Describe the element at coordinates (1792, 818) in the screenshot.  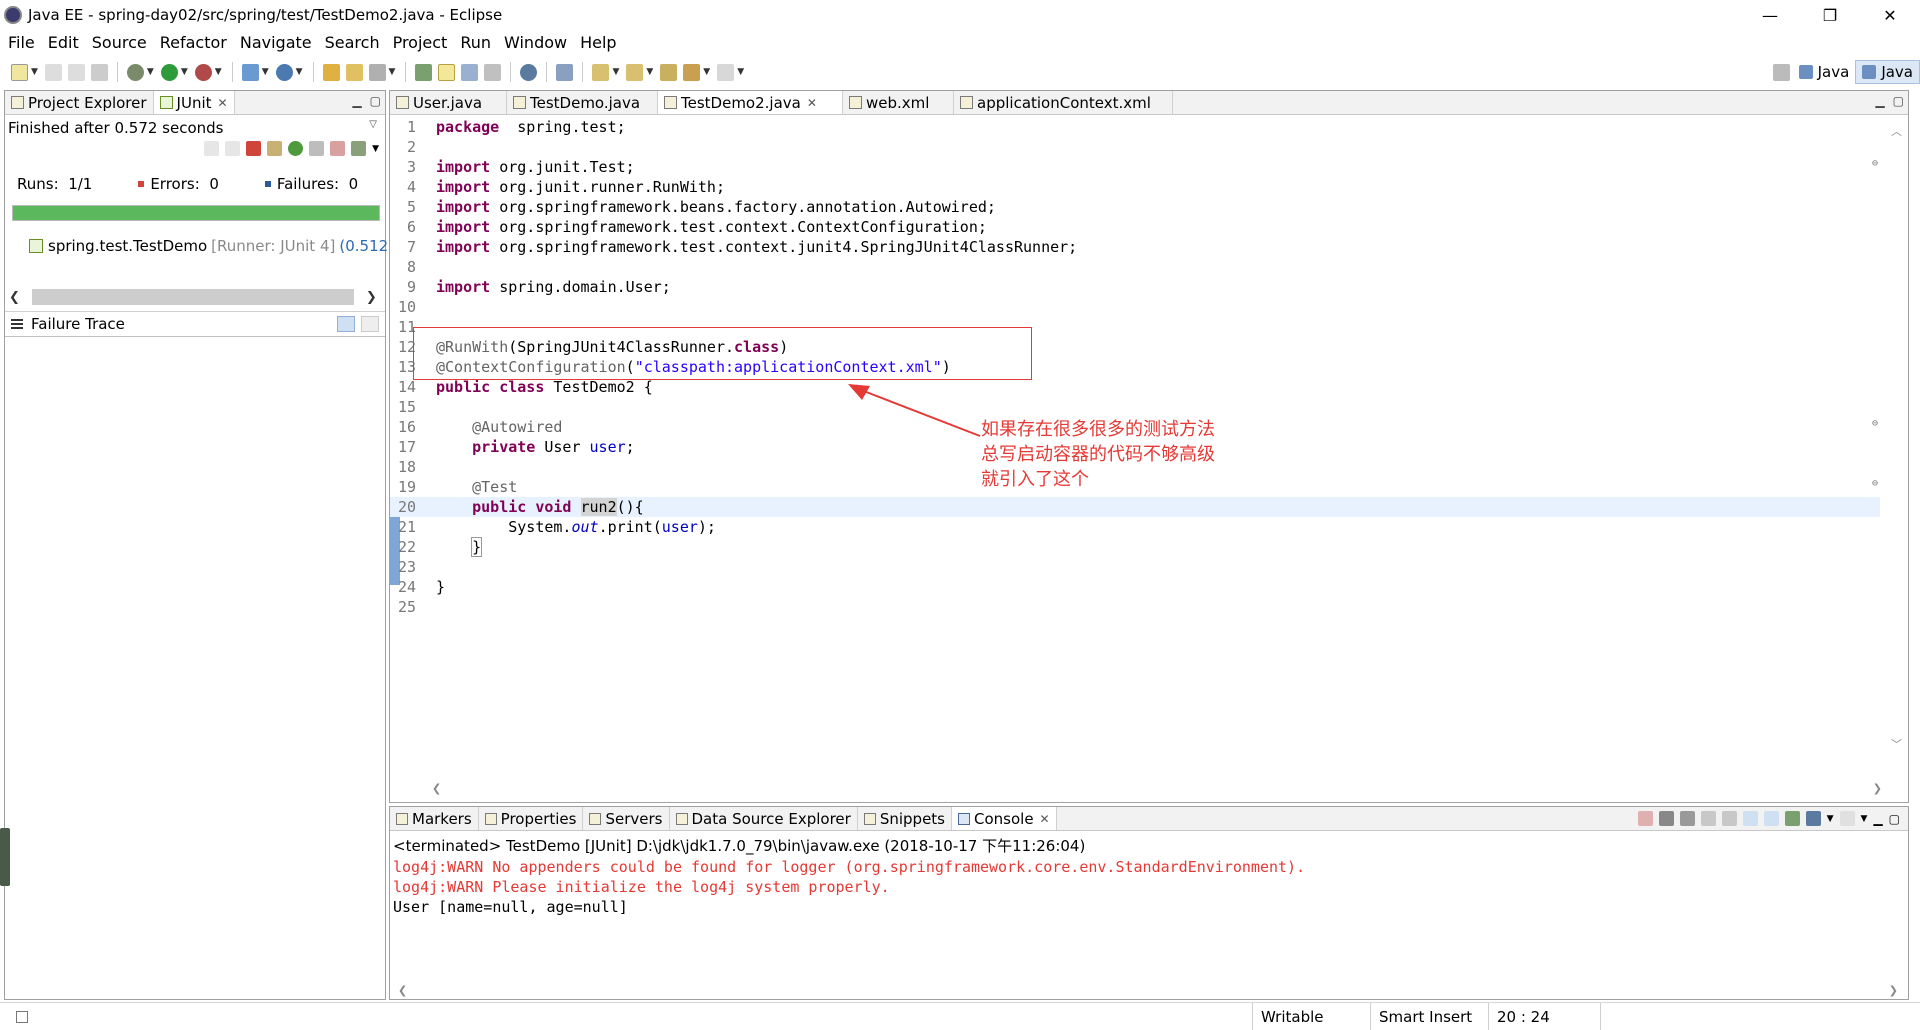
I see `pin-console-icon` at that location.